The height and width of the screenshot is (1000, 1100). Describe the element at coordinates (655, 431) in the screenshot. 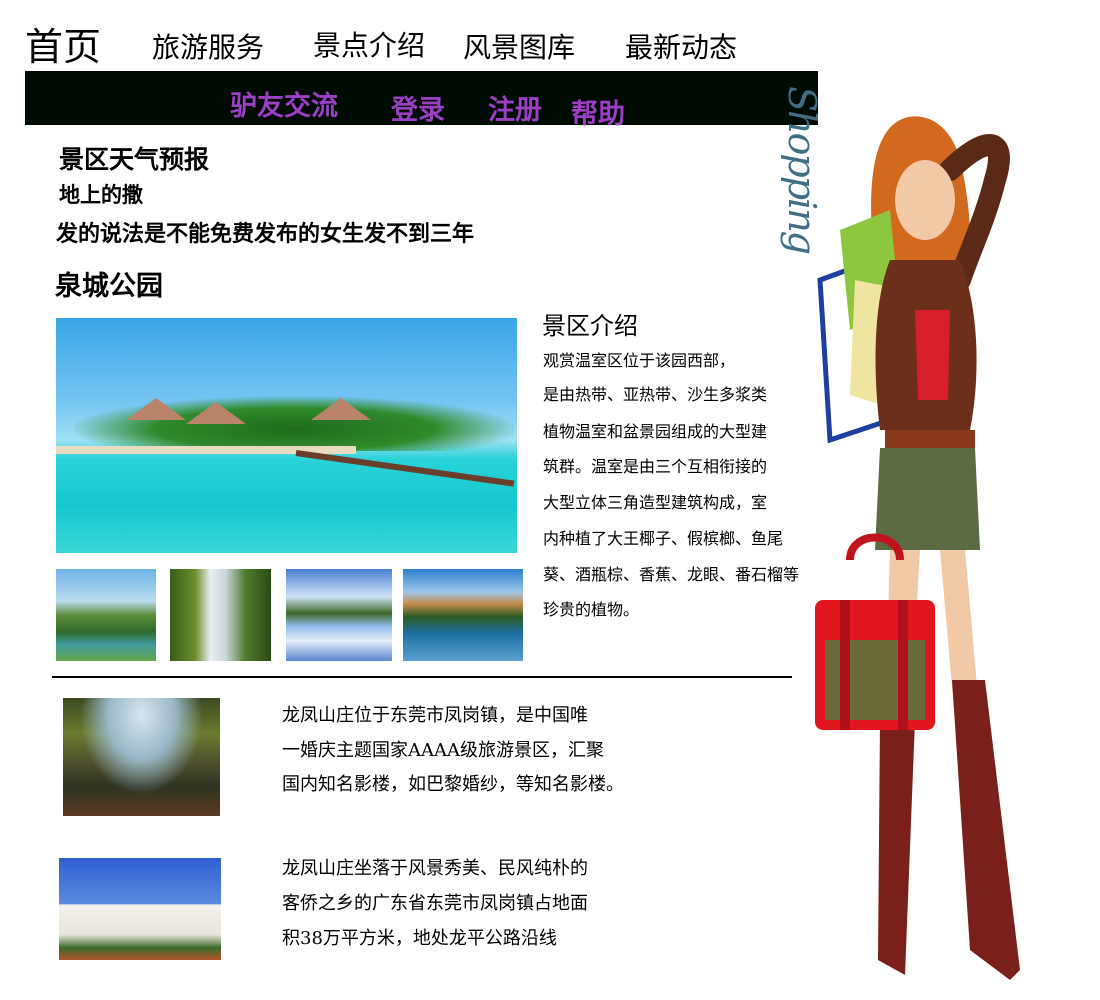

I see `intro-text-line: 植物温室和盆景园组成的大型建` at that location.